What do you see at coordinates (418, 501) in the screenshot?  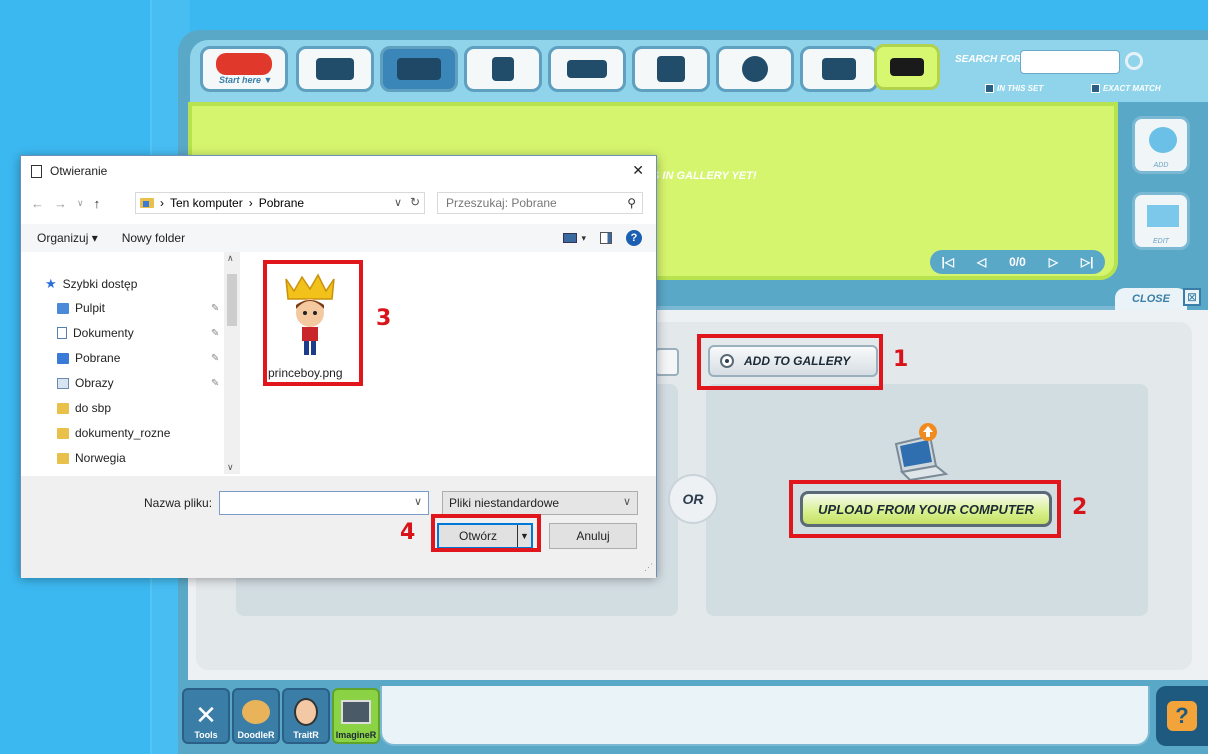 I see `filename-dropdown-icon: ∨` at bounding box center [418, 501].